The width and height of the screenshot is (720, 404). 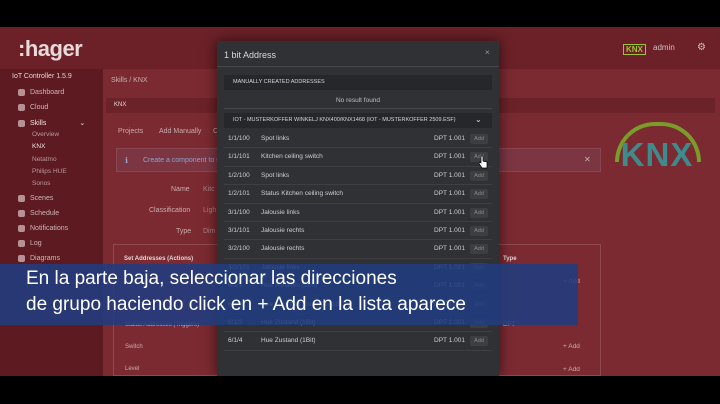 What do you see at coordinates (358, 139) in the screenshot?
I see `table-row: 1/1/100 Spot links DPT 1.001 Add` at bounding box center [358, 139].